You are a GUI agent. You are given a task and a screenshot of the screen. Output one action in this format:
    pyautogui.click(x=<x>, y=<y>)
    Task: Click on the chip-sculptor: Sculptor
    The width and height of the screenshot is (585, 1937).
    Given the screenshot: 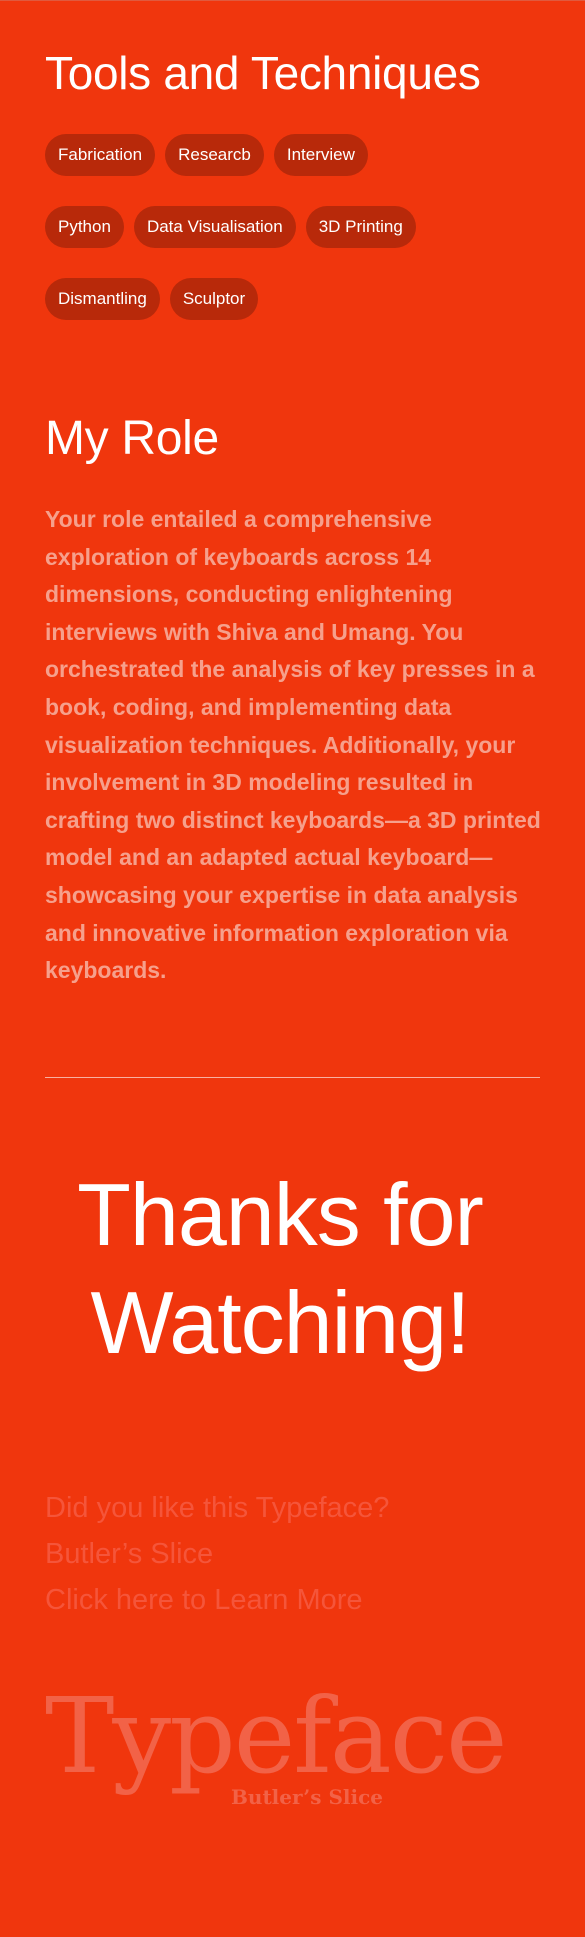 What is the action you would take?
    pyautogui.click(x=214, y=299)
    